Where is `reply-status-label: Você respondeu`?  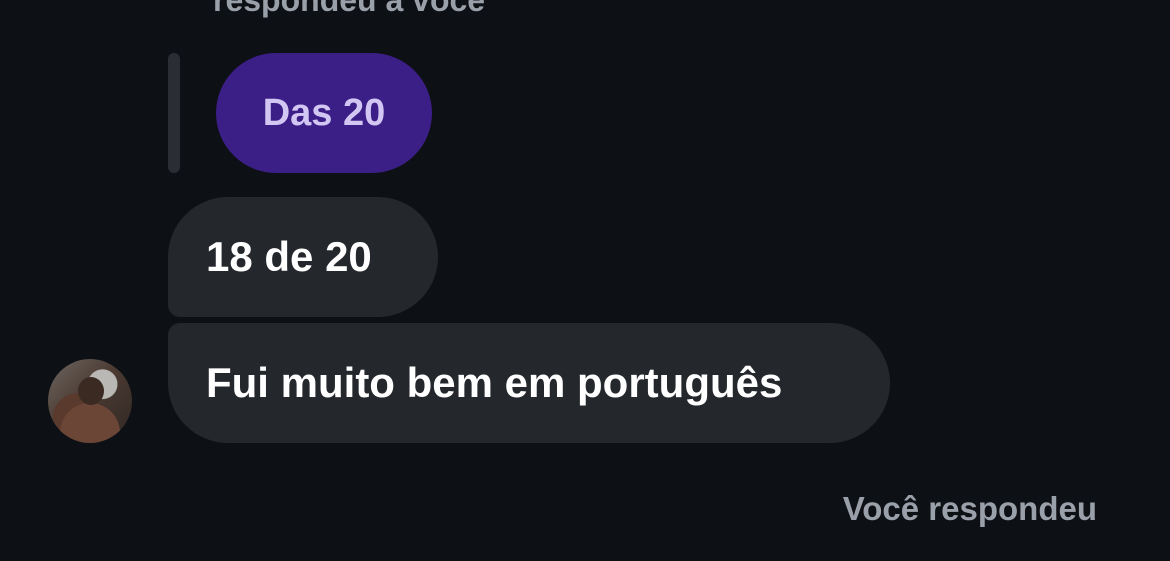 reply-status-label: Você respondeu is located at coordinates (969, 508).